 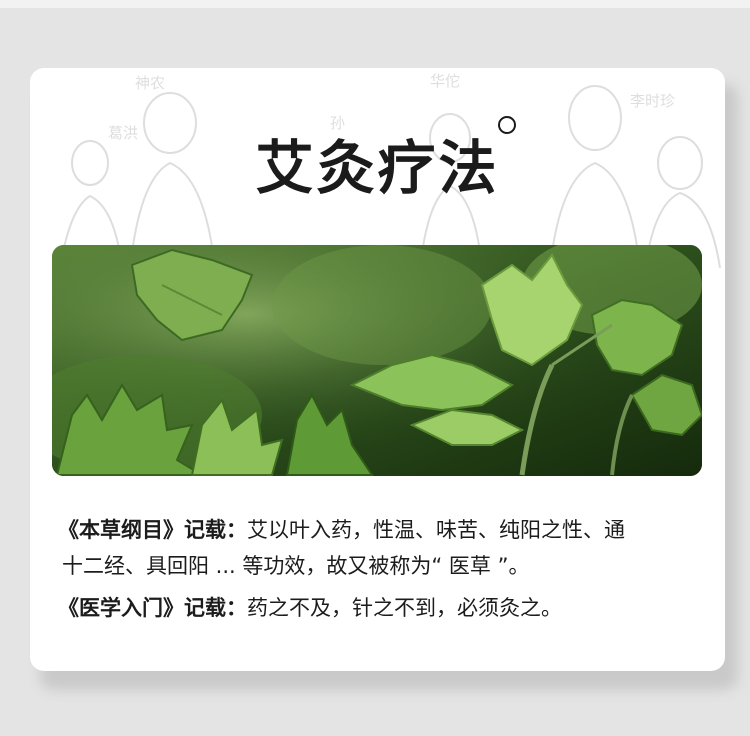 What do you see at coordinates (377, 168) in the screenshot?
I see `page-title: 艾灸疗法` at bounding box center [377, 168].